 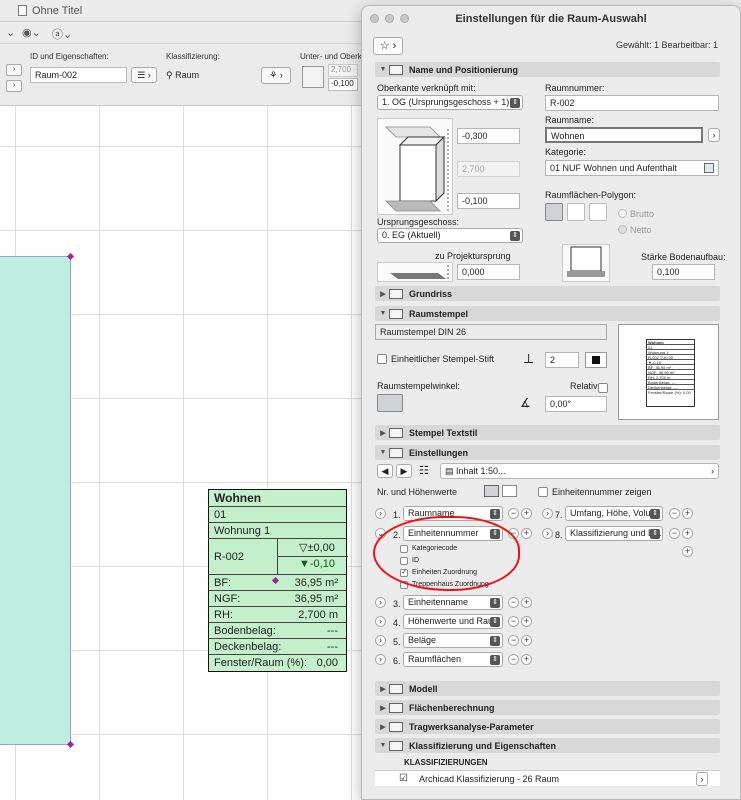 I want to click on row-3-select: Einheitenname ⇕, so click(x=453, y=602).